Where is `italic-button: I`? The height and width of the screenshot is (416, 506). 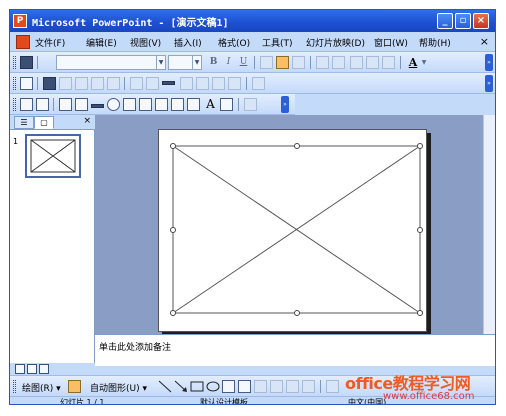
italic-button: I is located at coordinates (228, 62).